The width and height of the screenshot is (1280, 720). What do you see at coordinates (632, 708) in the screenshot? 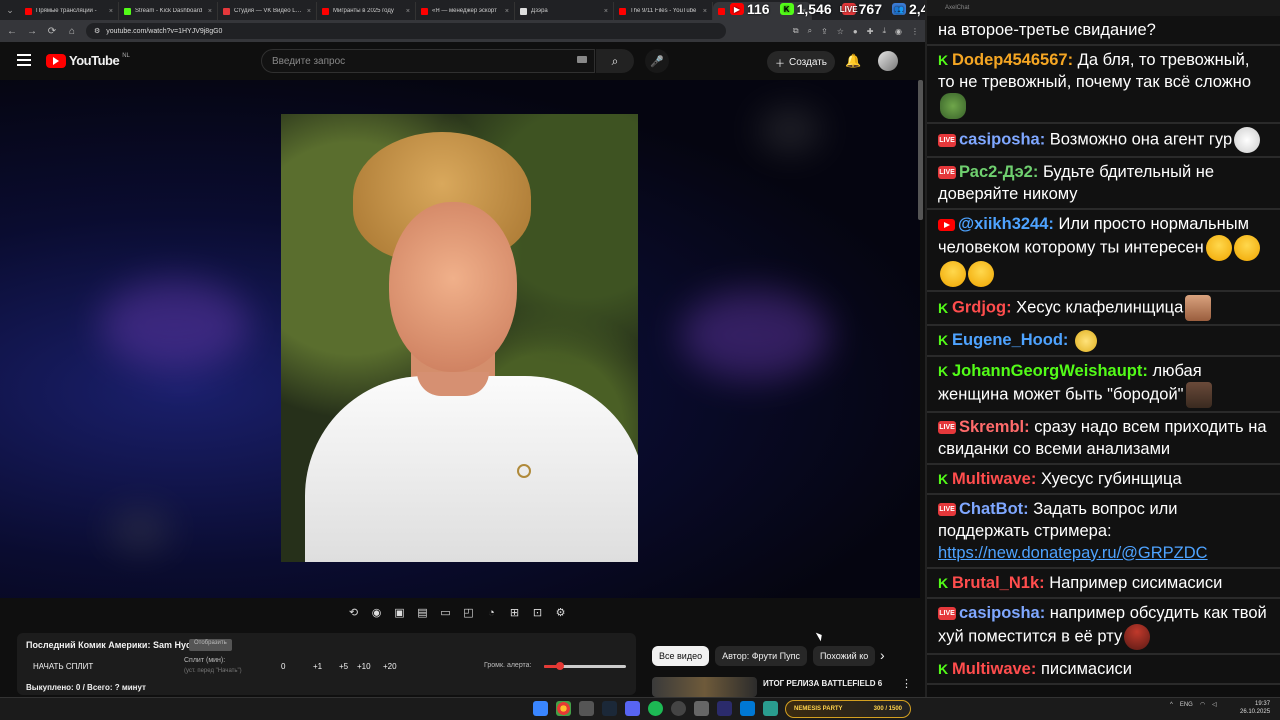
I see `discord-icon` at bounding box center [632, 708].